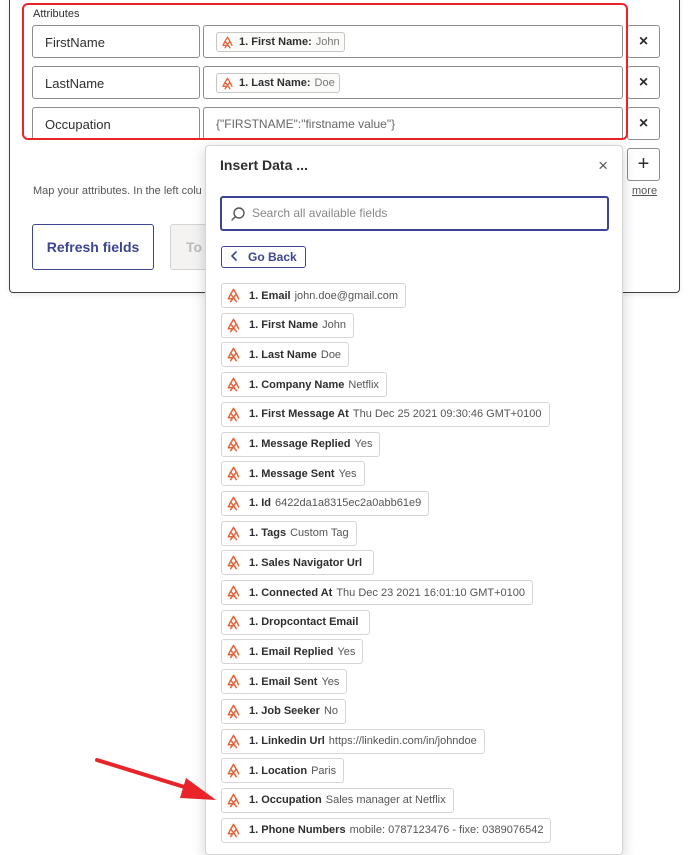 The height and width of the screenshot is (855, 689). What do you see at coordinates (284, 325) in the screenshot?
I see `field-name: 1. First Name` at bounding box center [284, 325].